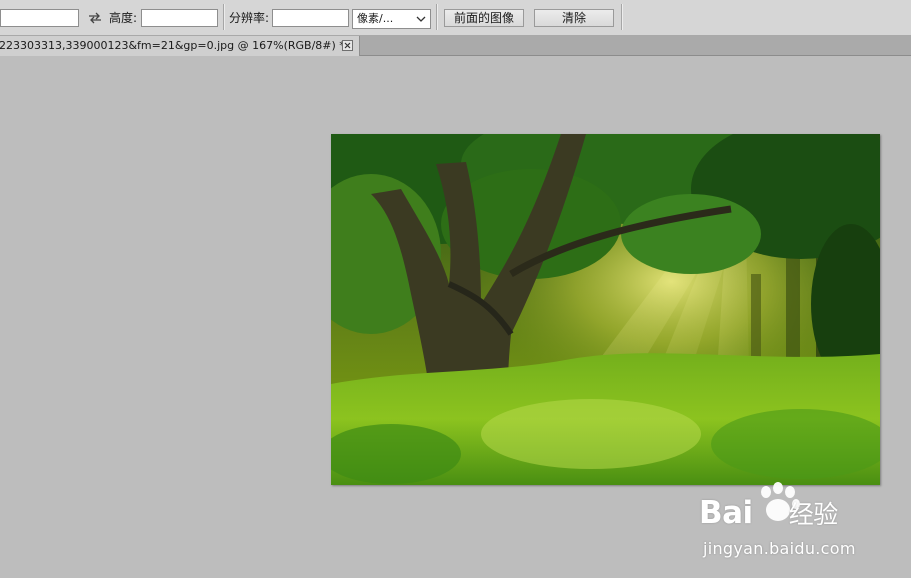  Describe the element at coordinates (310, 18) in the screenshot. I see `resolution-input` at that location.